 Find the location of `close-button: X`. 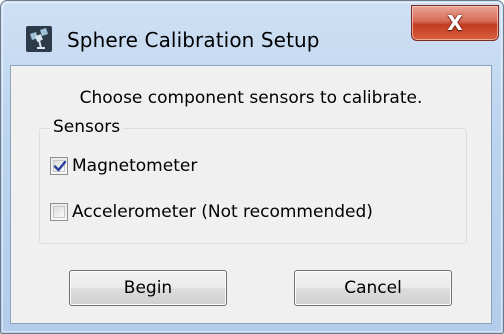

close-button: X is located at coordinates (455, 23).